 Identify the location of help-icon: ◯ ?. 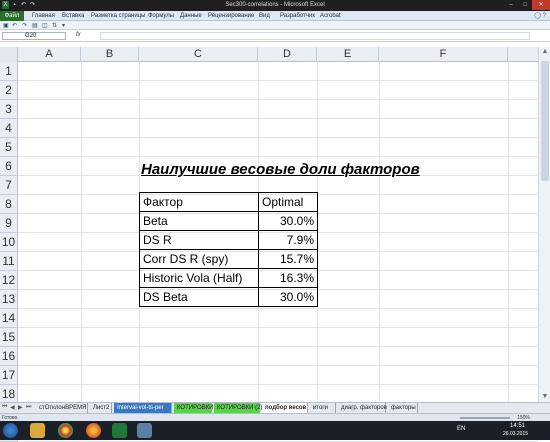
(540, 15).